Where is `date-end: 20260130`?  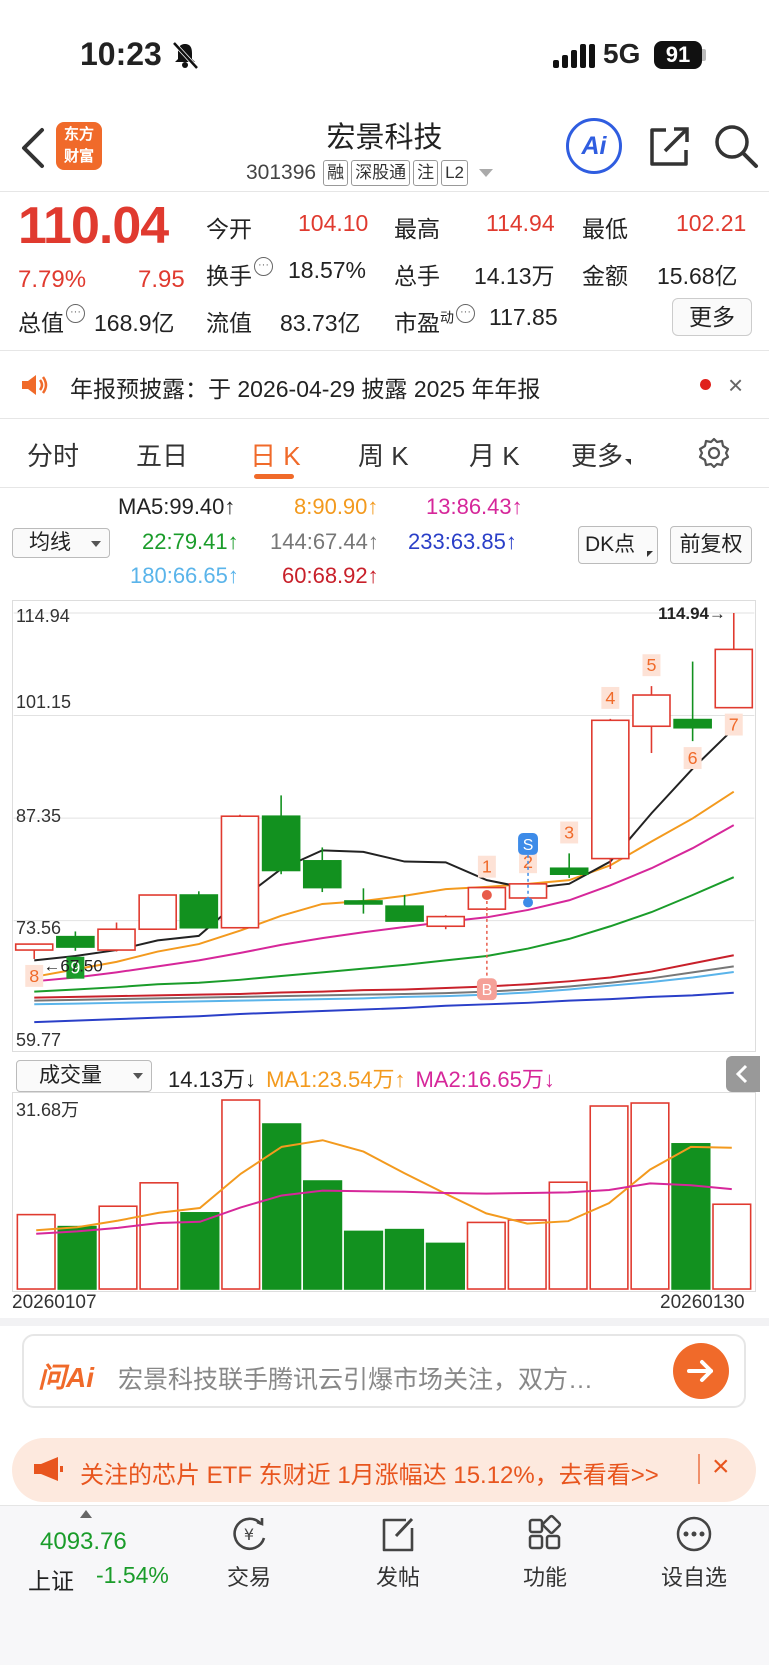 date-end: 20260130 is located at coordinates (702, 1302).